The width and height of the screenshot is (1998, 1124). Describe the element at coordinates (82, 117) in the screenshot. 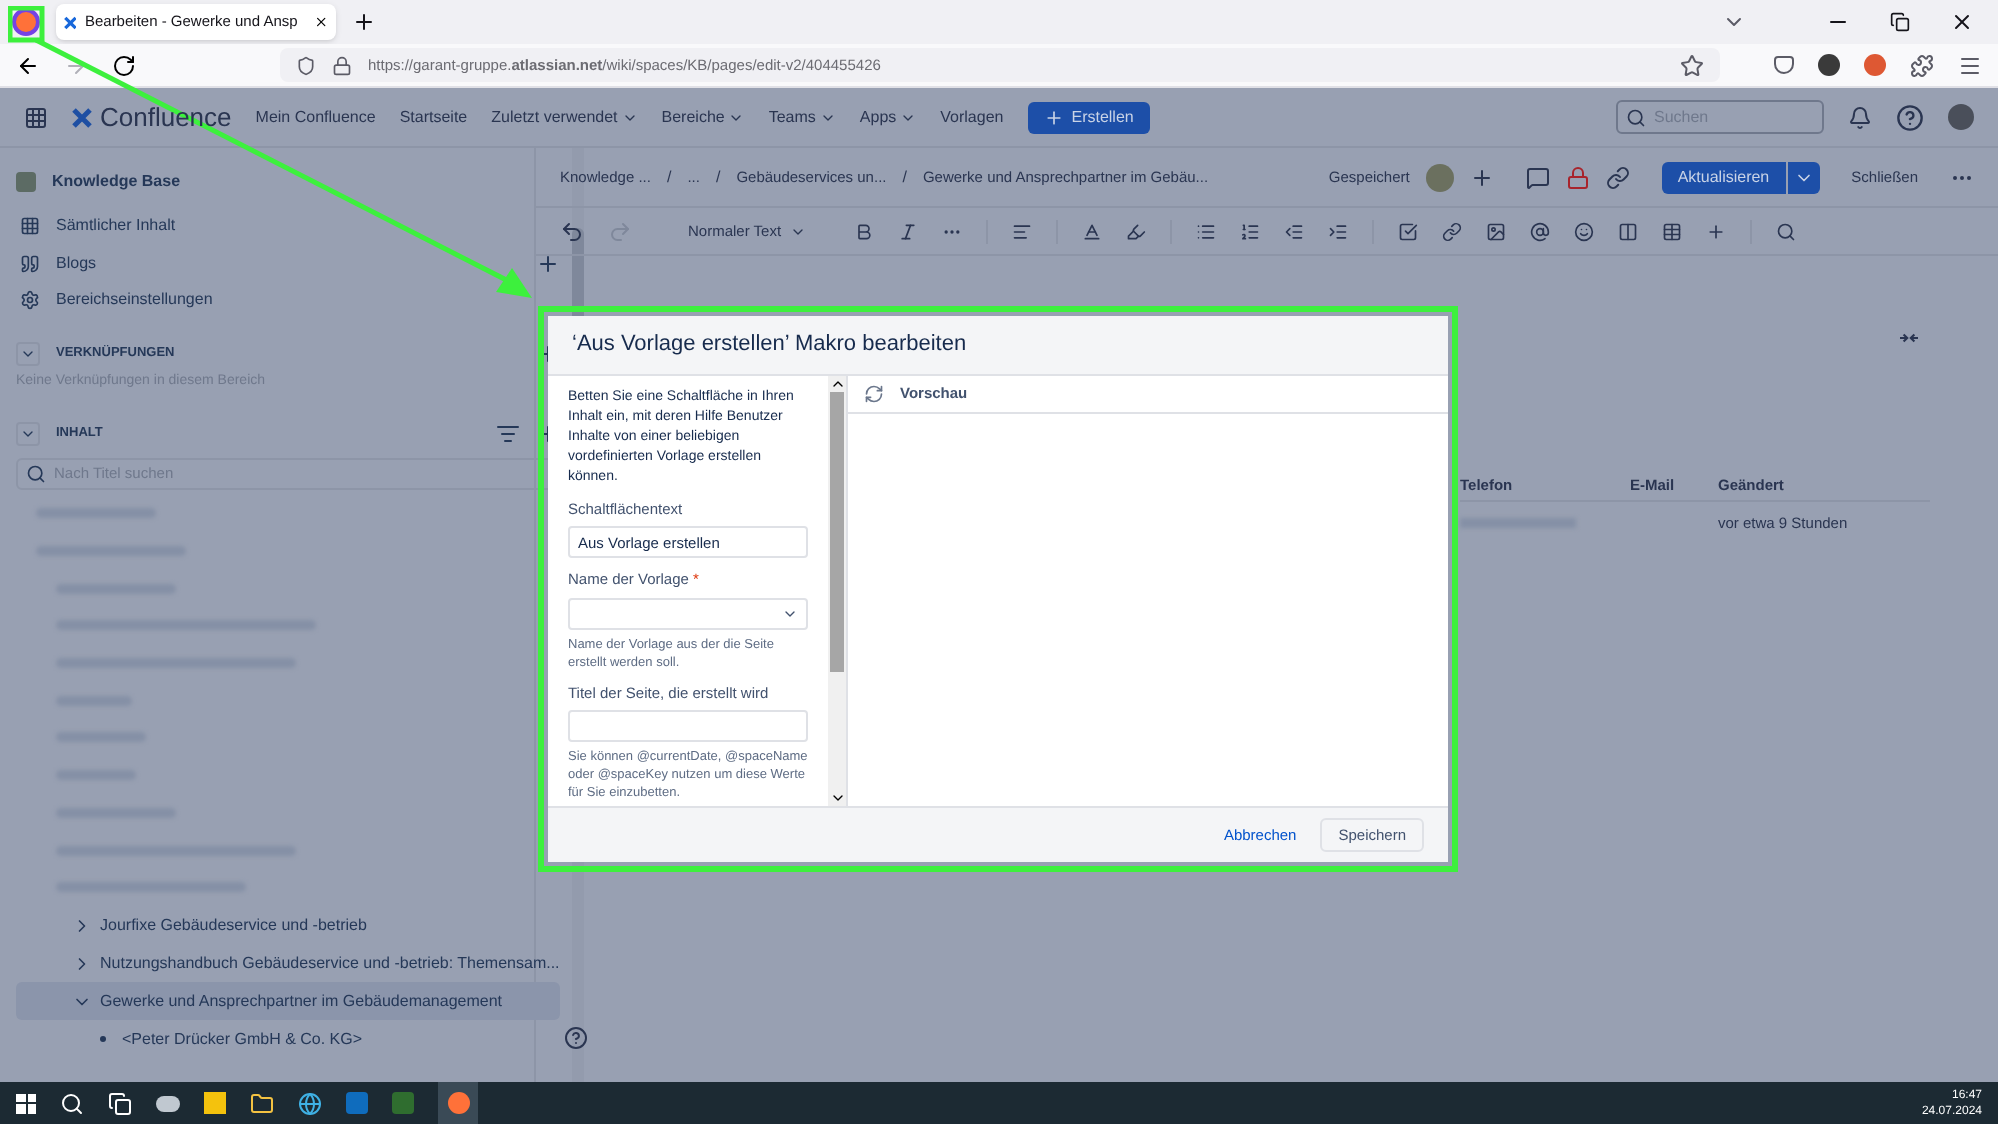

I see `confluence-logo-icon` at that location.